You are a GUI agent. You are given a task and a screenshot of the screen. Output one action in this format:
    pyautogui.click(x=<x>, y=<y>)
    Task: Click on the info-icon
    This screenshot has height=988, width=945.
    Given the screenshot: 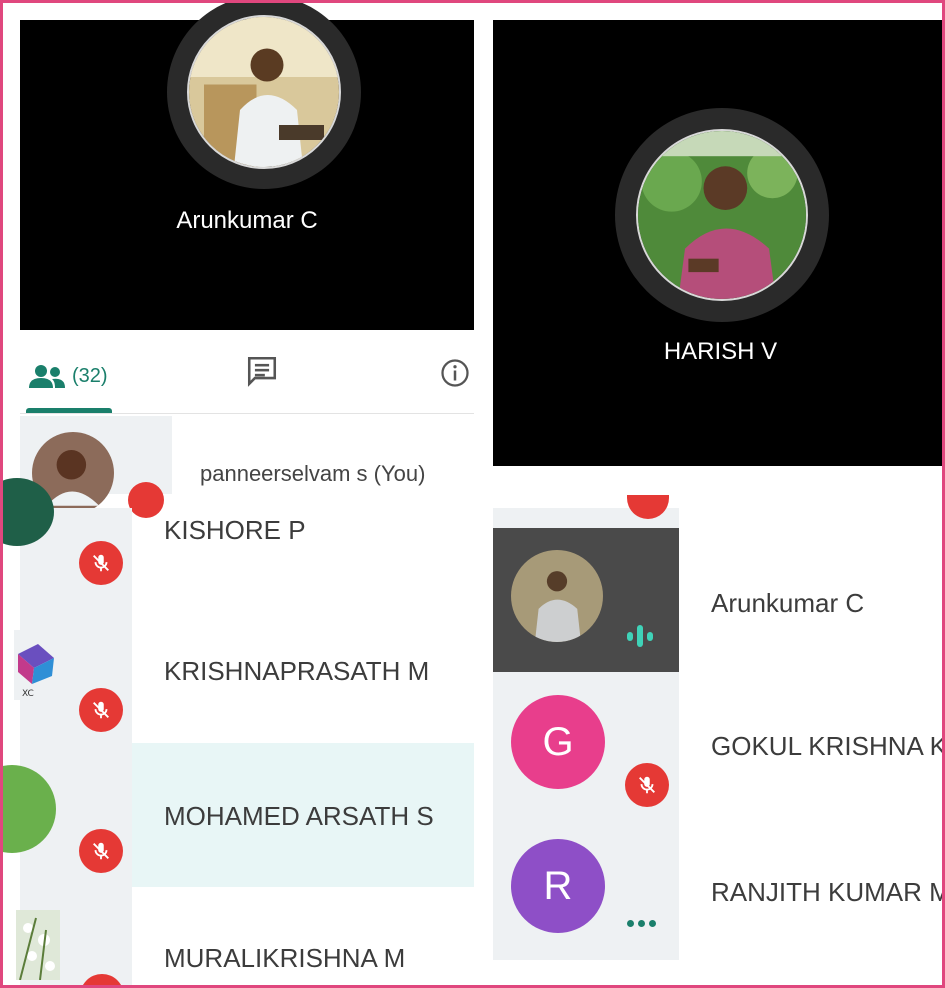 What is the action you would take?
    pyautogui.click(x=455, y=373)
    